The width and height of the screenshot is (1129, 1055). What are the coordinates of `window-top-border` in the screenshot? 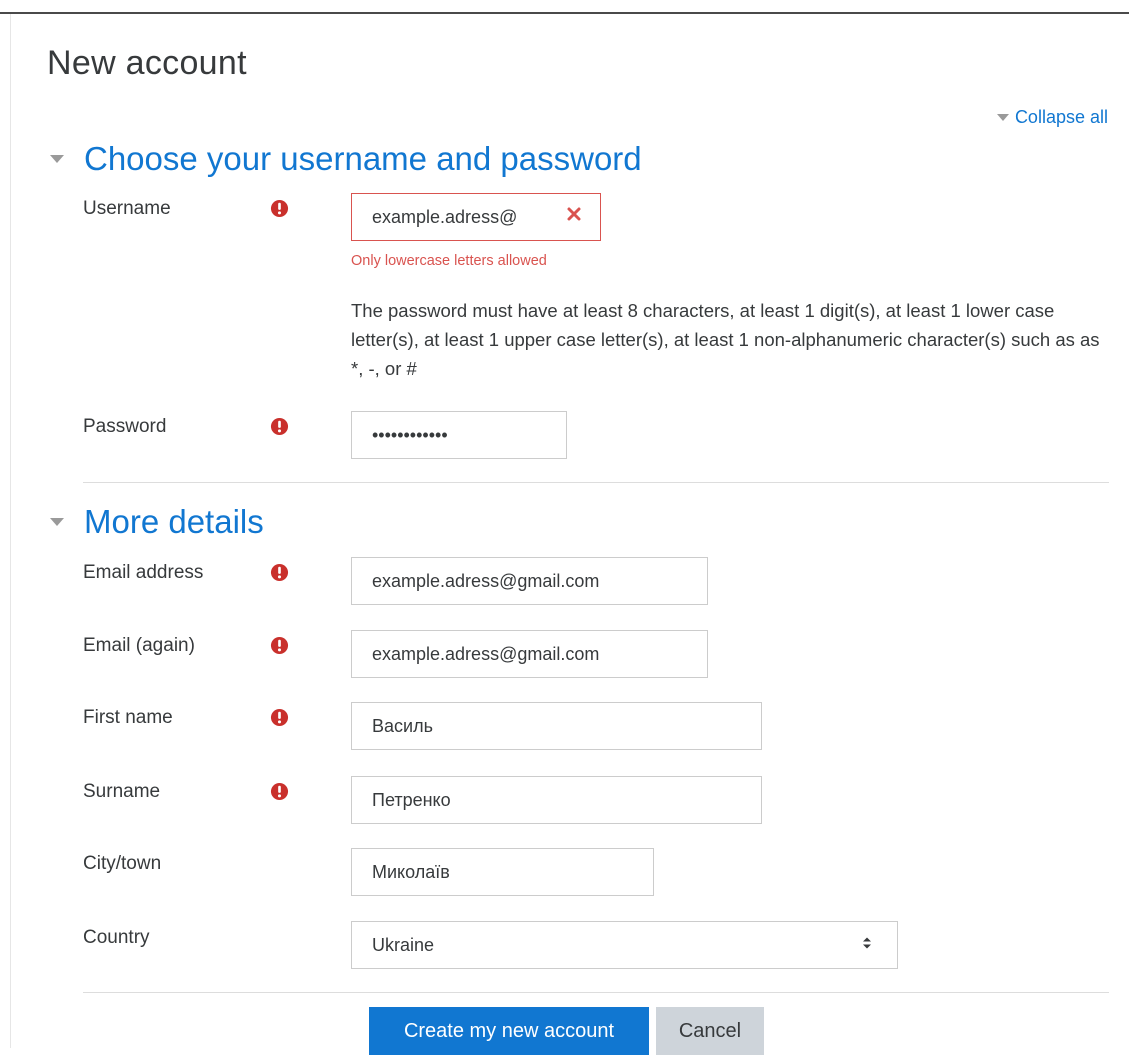 It's located at (564, 7).